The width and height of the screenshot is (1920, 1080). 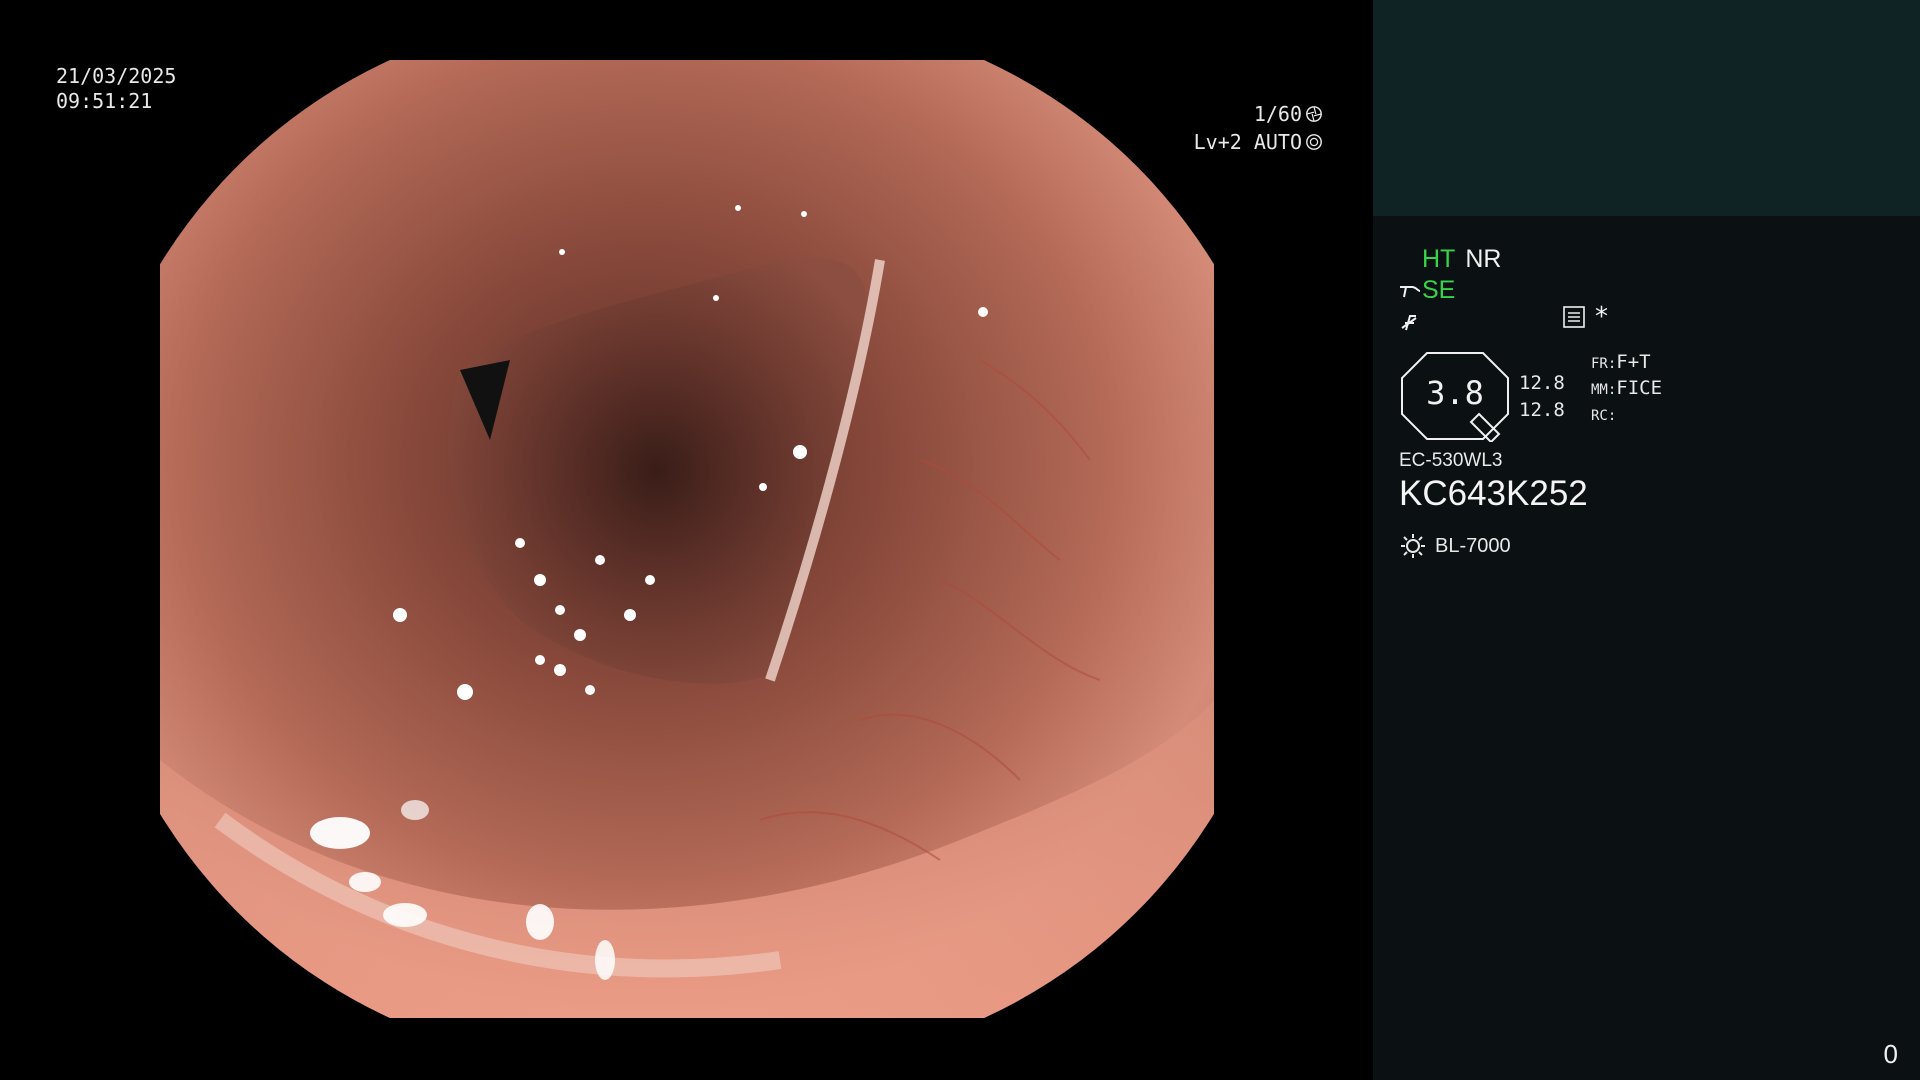 What do you see at coordinates (1455, 393) in the screenshot?
I see `zoom-value: 3.8` at bounding box center [1455, 393].